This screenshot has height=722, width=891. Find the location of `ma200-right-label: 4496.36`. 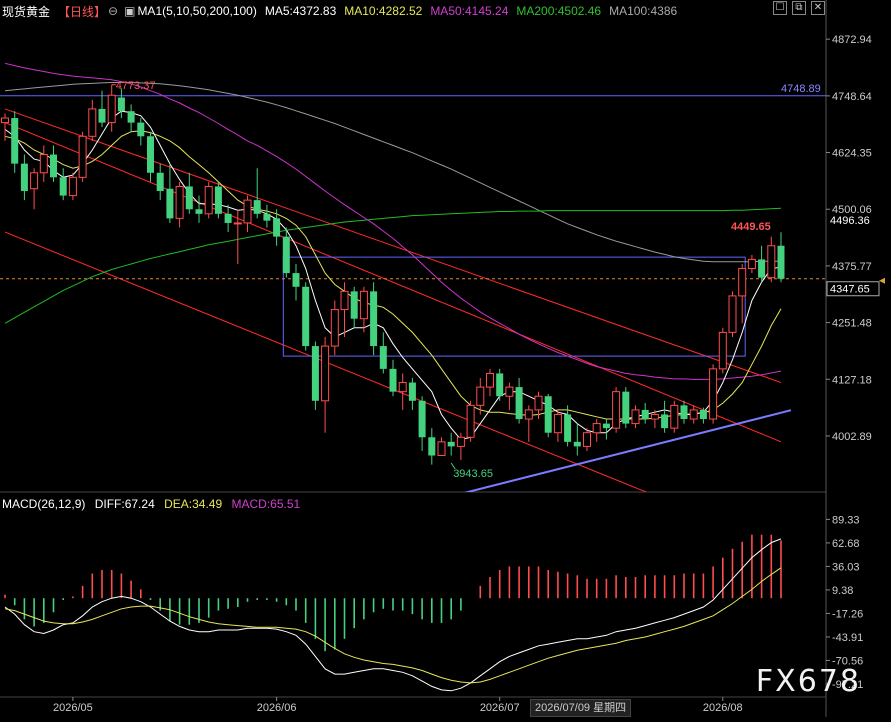

ma200-right-label: 4496.36 is located at coordinates (850, 221).